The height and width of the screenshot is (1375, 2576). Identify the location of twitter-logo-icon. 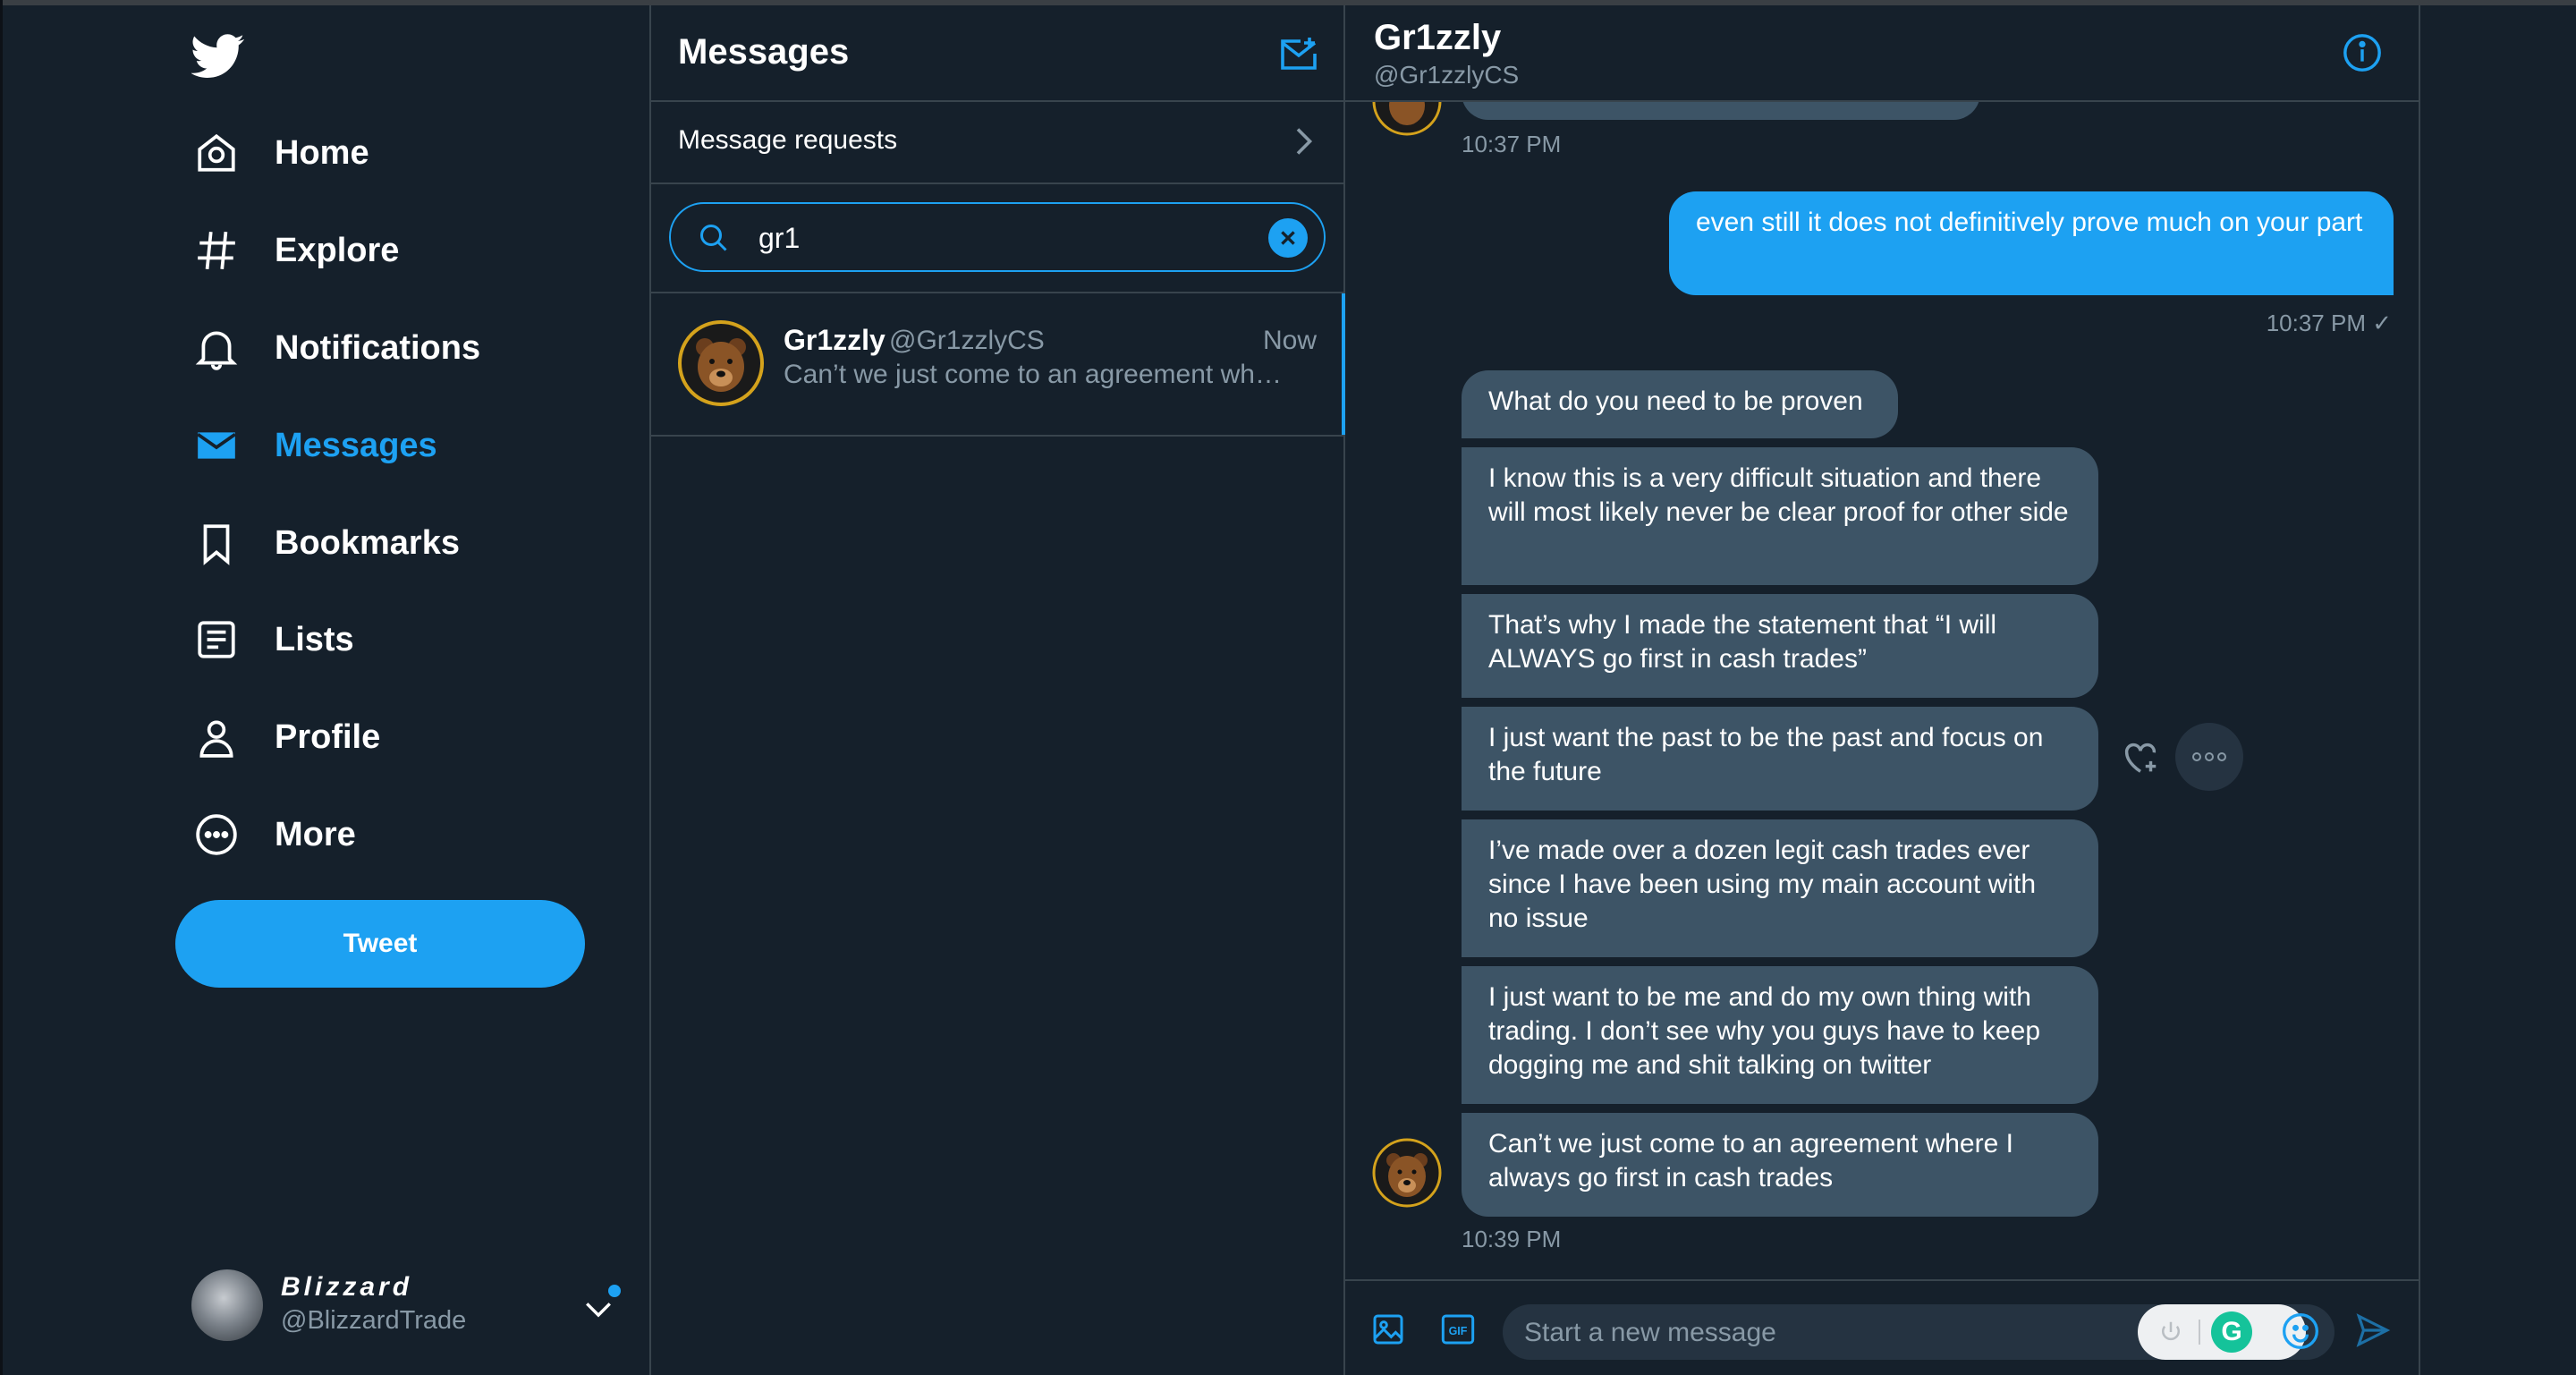
(218, 55).